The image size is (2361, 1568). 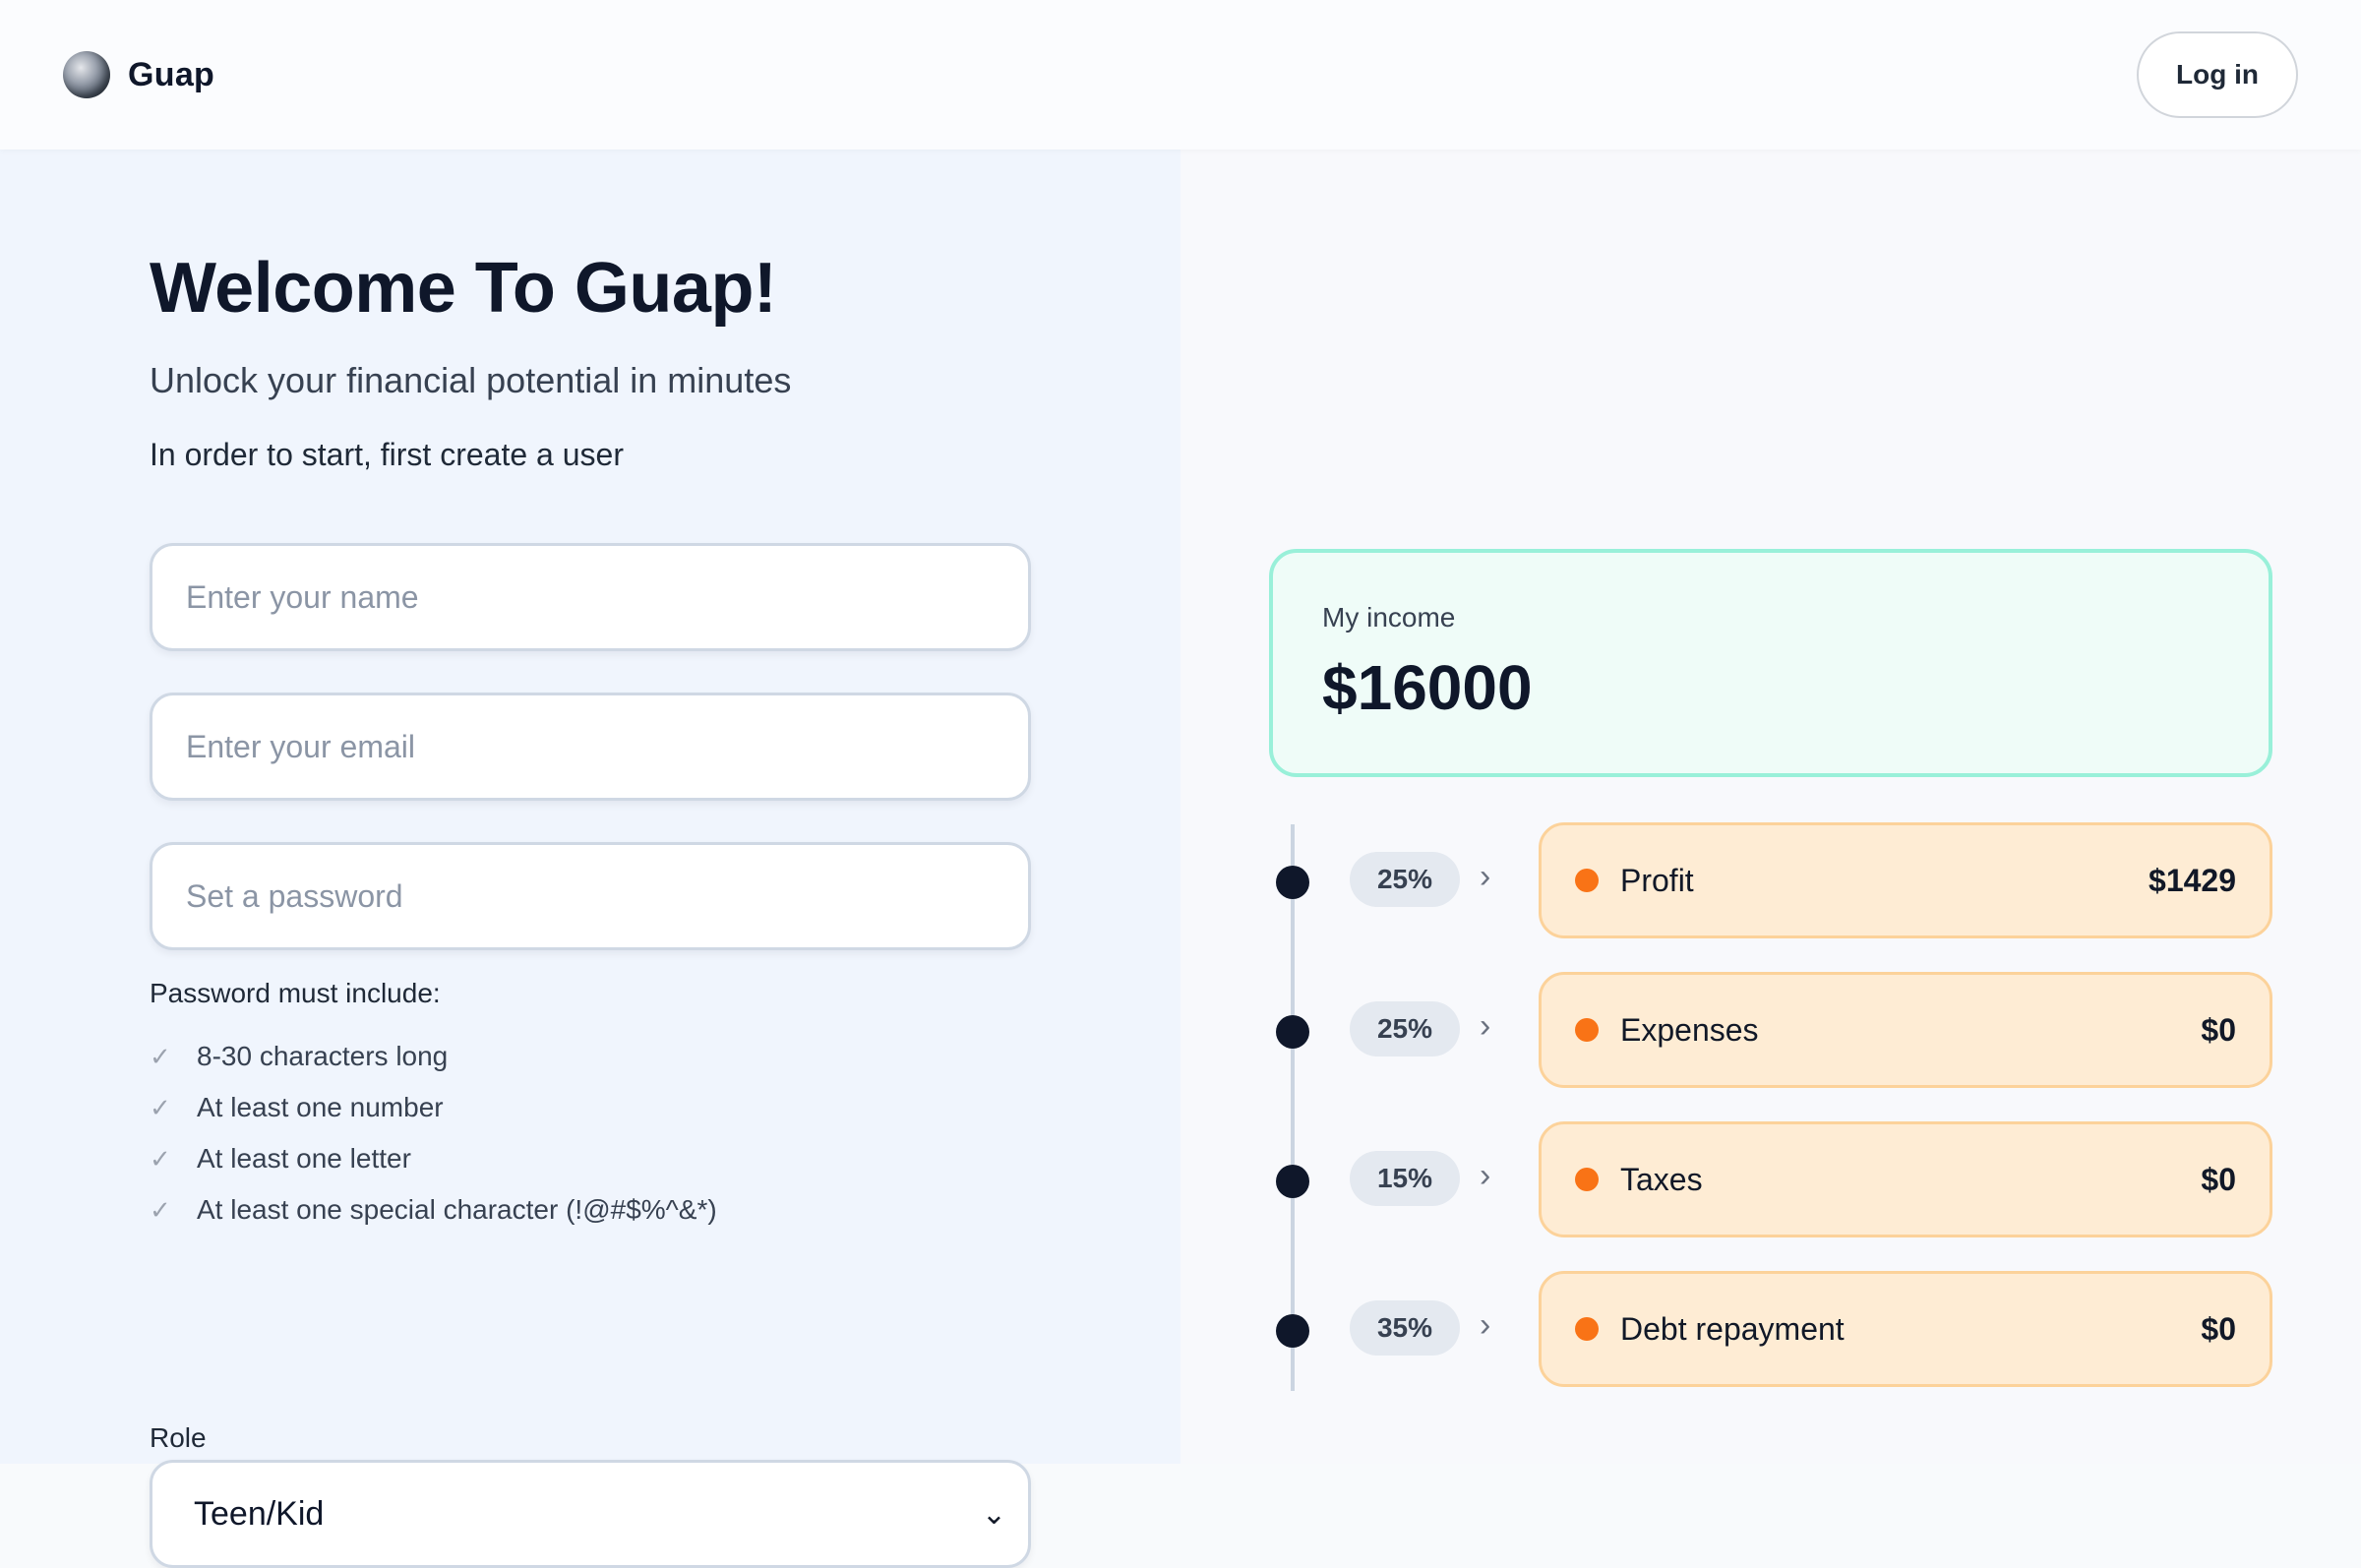 I want to click on list-item: ✓ At least one number, so click(x=434, y=1107).